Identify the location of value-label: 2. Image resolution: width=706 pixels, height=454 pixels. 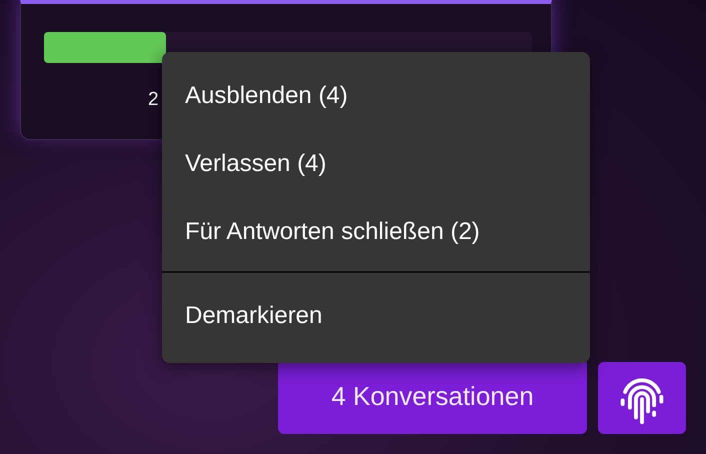
(153, 100).